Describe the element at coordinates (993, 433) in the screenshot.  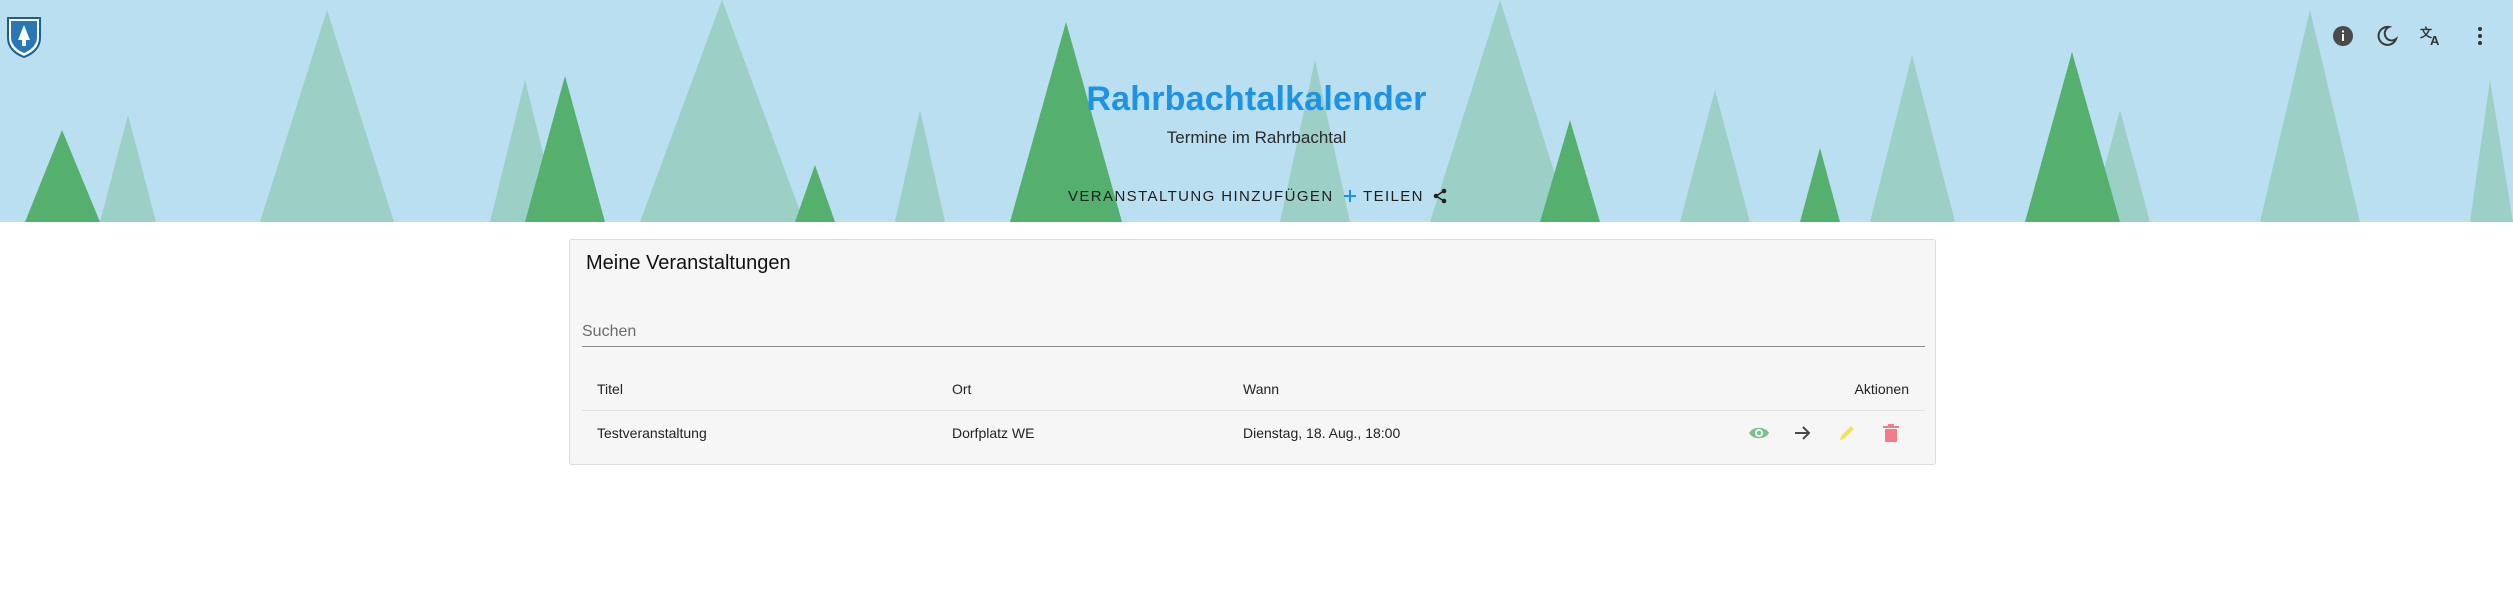
I see `event-location: Dorfplatz WE` at that location.